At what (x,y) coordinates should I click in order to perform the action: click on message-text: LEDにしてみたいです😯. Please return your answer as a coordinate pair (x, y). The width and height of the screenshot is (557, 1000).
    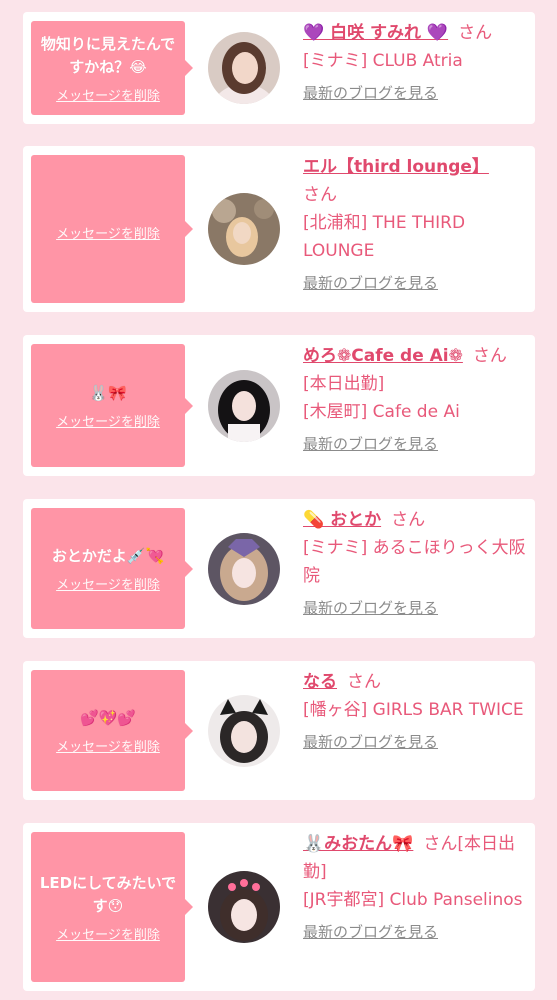
    Looking at the image, I should click on (108, 894).